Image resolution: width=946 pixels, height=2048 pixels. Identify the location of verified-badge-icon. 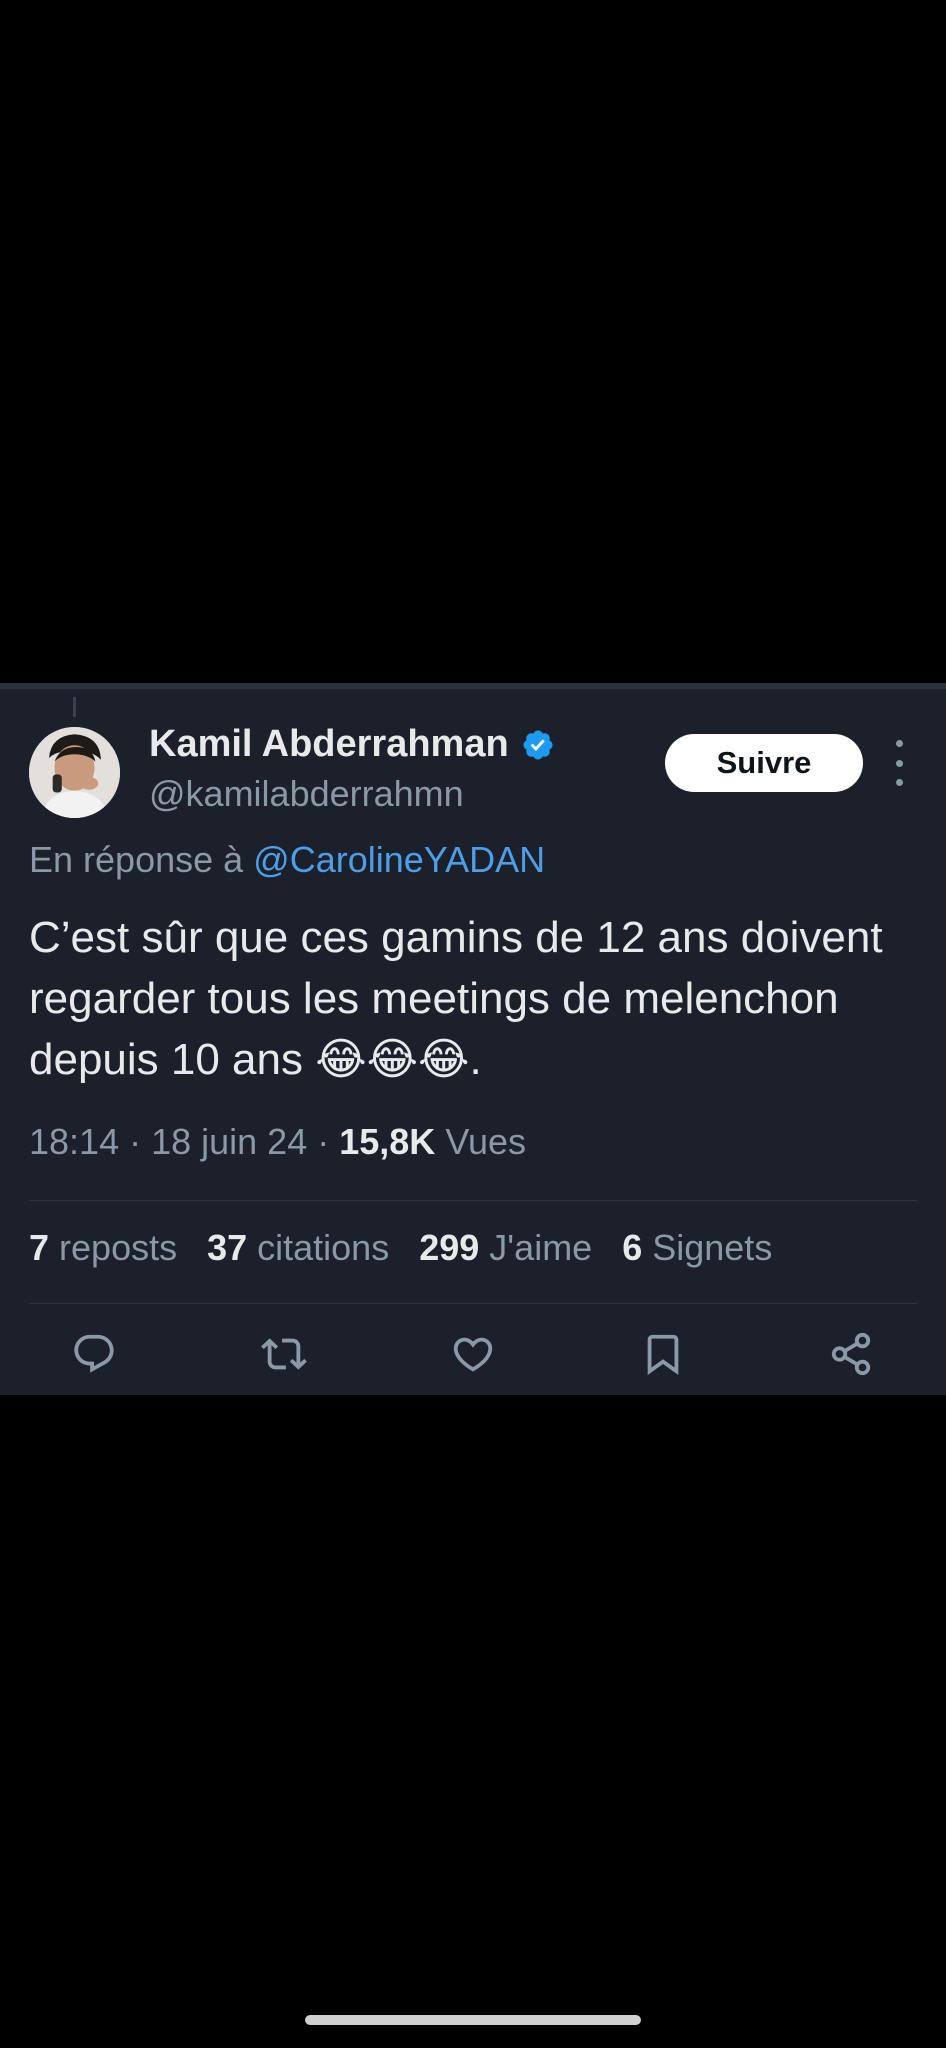
(538, 744).